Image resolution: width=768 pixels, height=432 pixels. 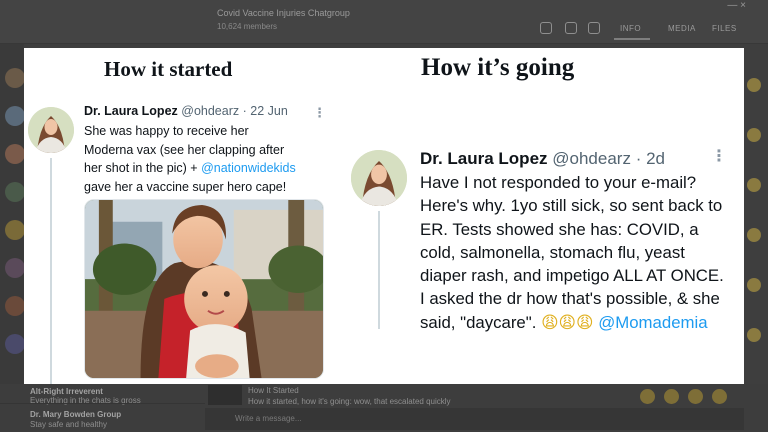 What do you see at coordinates (225, 395) in the screenshot?
I see `message-thumbnail` at bounding box center [225, 395].